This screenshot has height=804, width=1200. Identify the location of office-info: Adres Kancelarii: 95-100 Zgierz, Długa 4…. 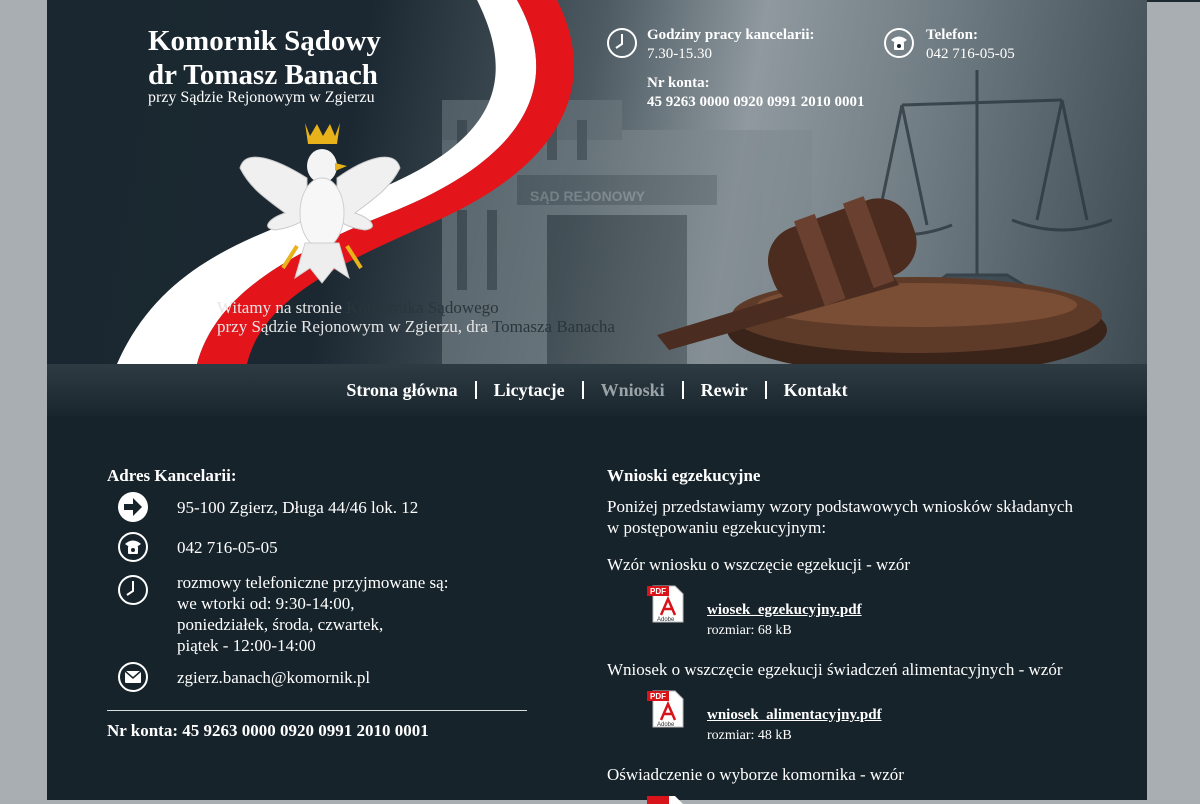
(317, 603).